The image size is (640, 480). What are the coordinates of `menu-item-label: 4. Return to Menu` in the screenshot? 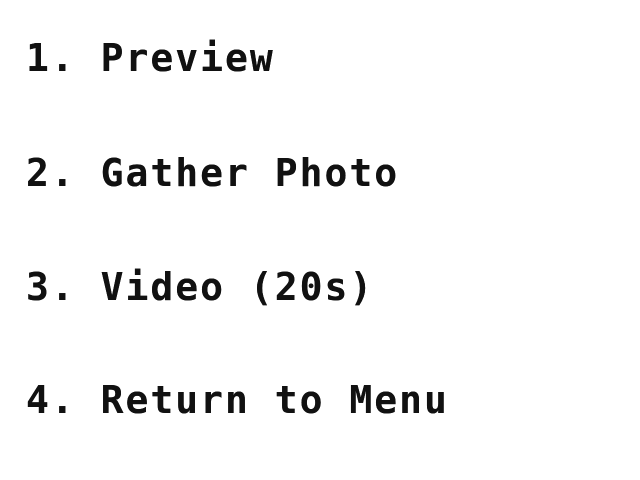 It's located at (237, 400).